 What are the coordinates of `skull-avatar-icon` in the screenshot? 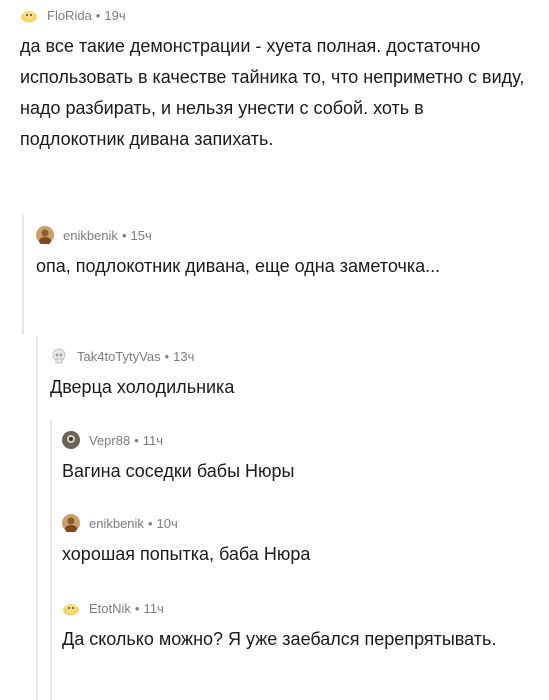 It's located at (59, 356).